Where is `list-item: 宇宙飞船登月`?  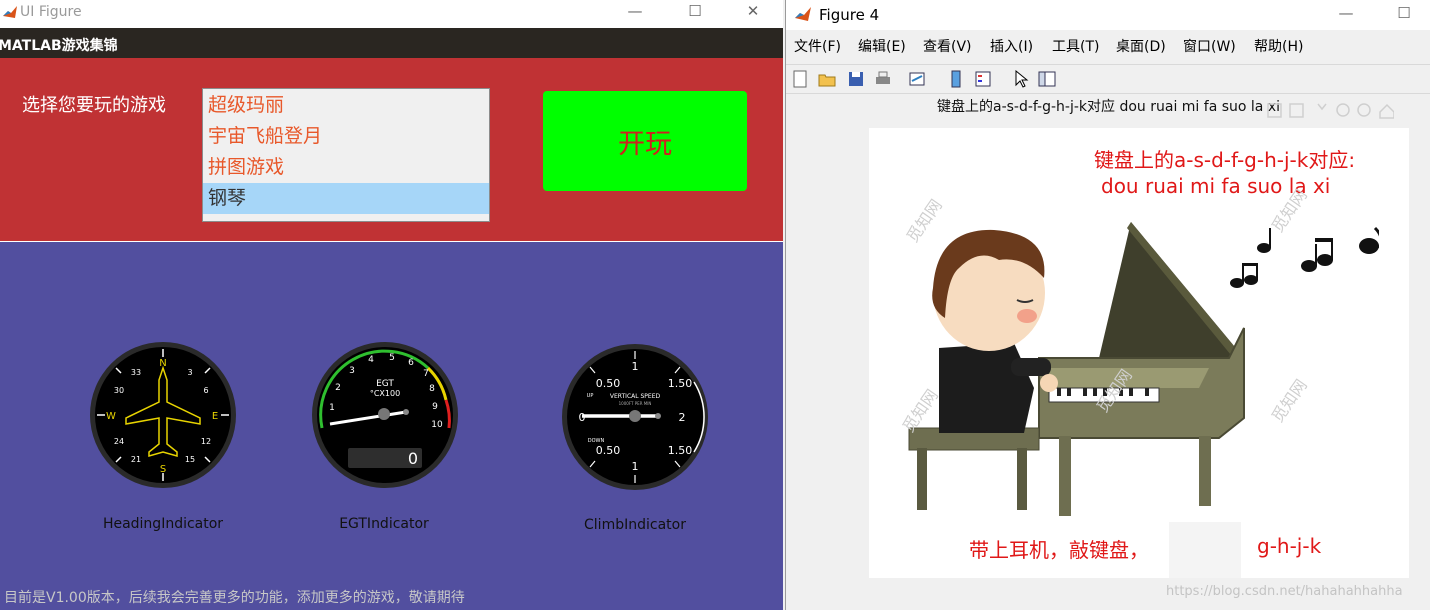
list-item: 宇宙飞船登月 is located at coordinates (346, 136).